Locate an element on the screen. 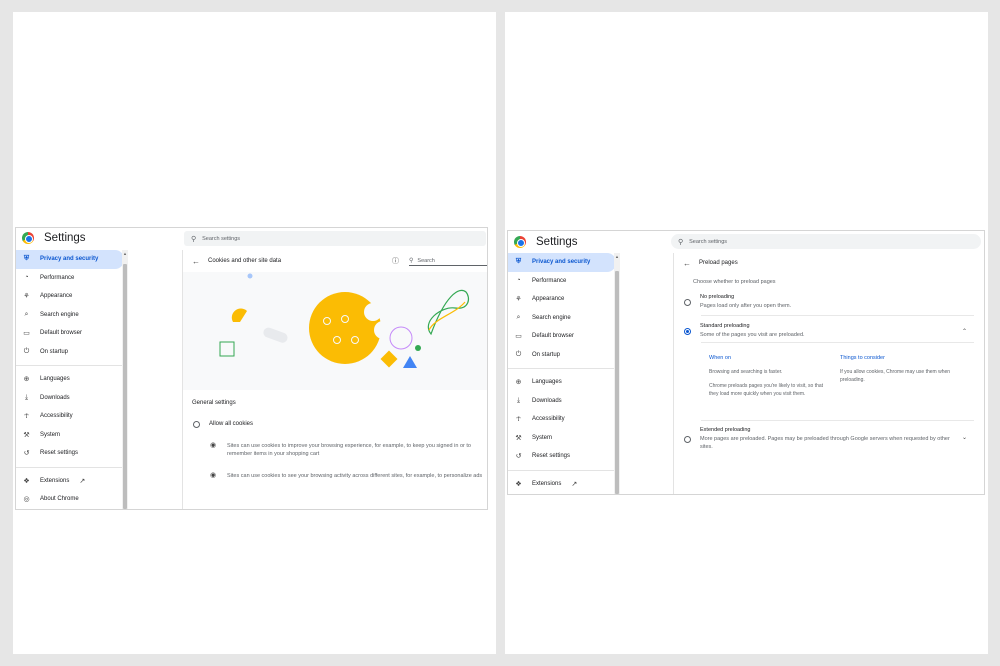 The height and width of the screenshot is (666, 1000). chrome-icon: ◎ is located at coordinates (26, 500).